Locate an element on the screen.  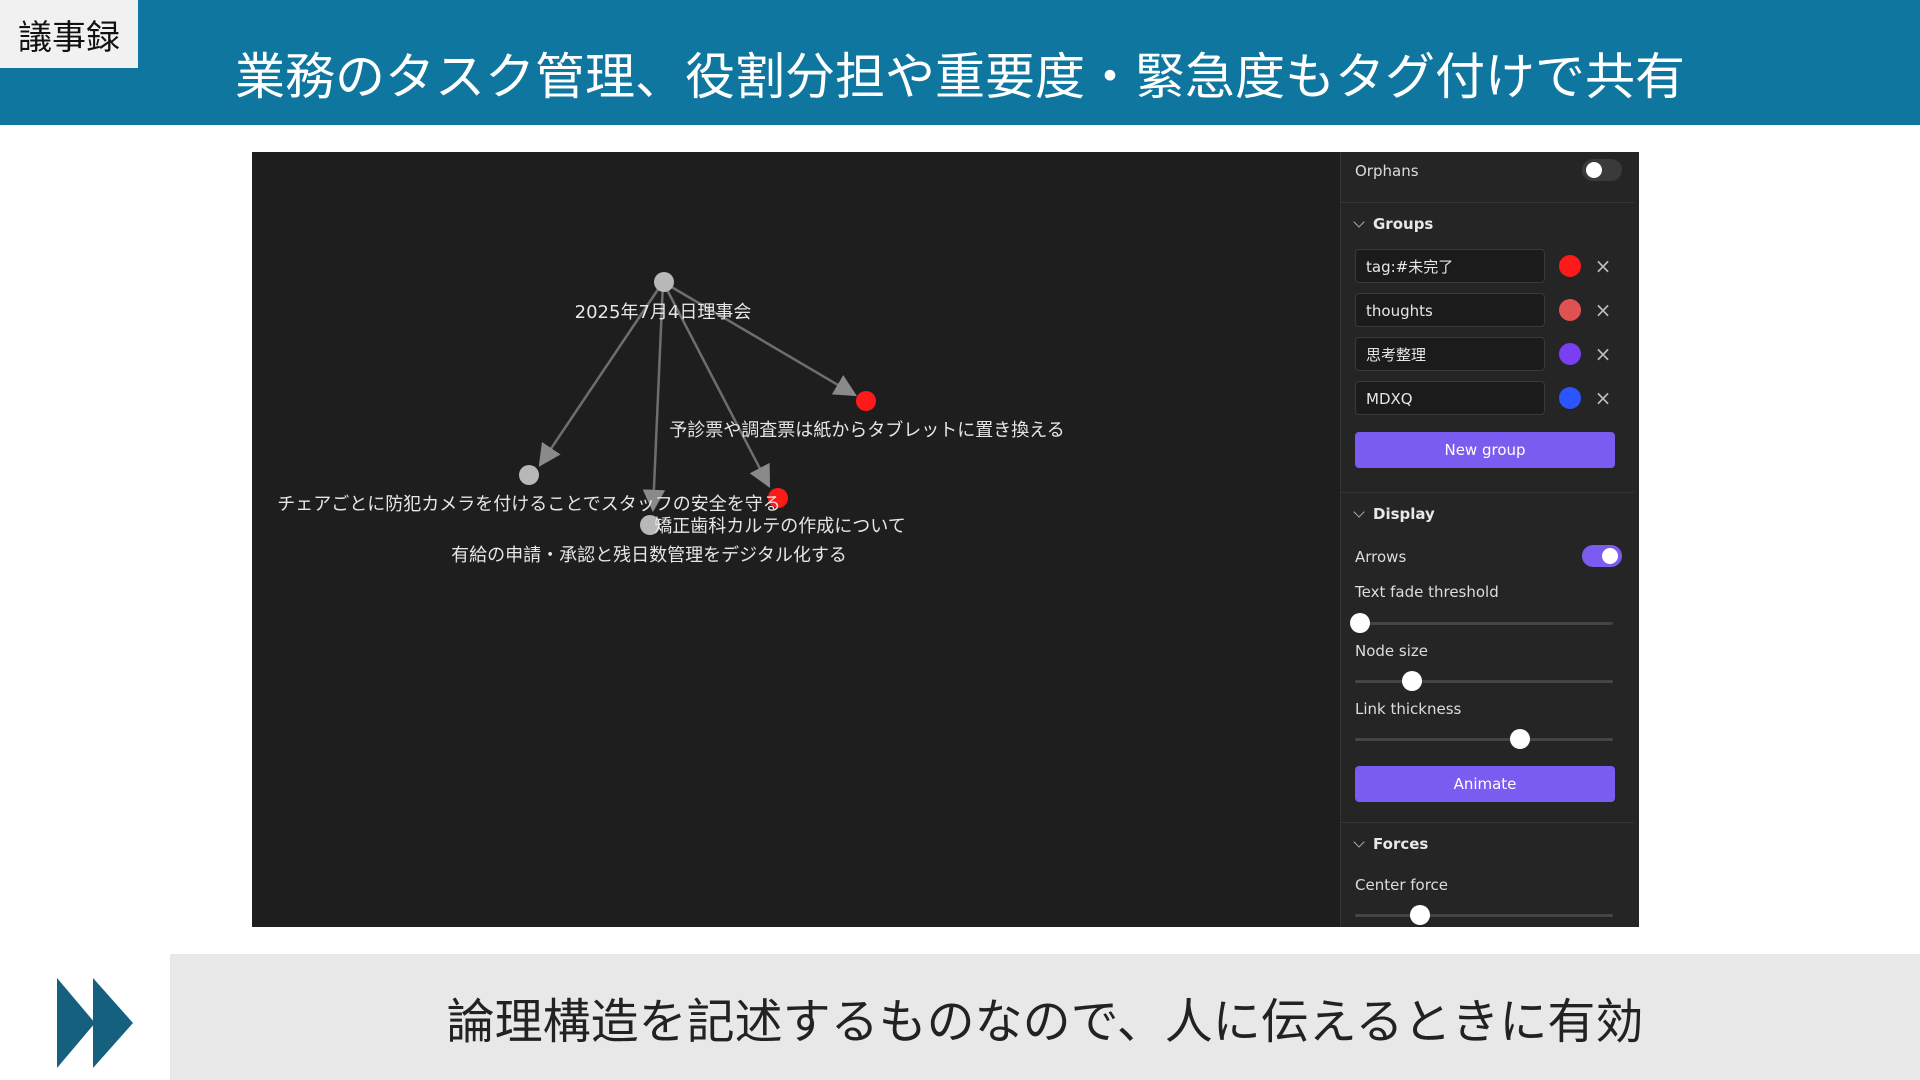
text-fade-label: Text fade threshold is located at coordinates (1427, 592).